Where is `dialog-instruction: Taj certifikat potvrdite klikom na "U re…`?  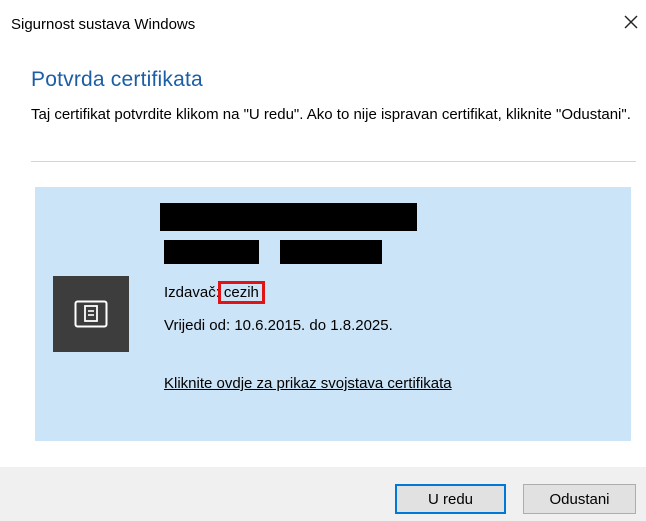
dialog-instruction: Taj certifikat potvrdite klikom na "U re… is located at coordinates (331, 114).